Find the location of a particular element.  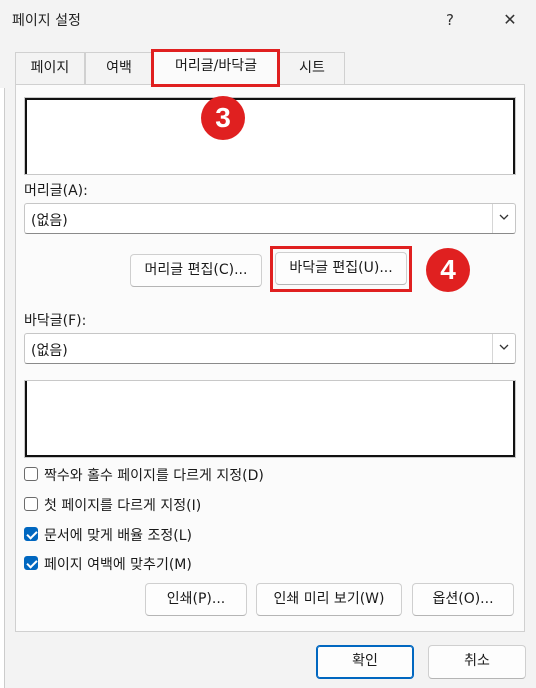

header-preview is located at coordinates (270, 136).